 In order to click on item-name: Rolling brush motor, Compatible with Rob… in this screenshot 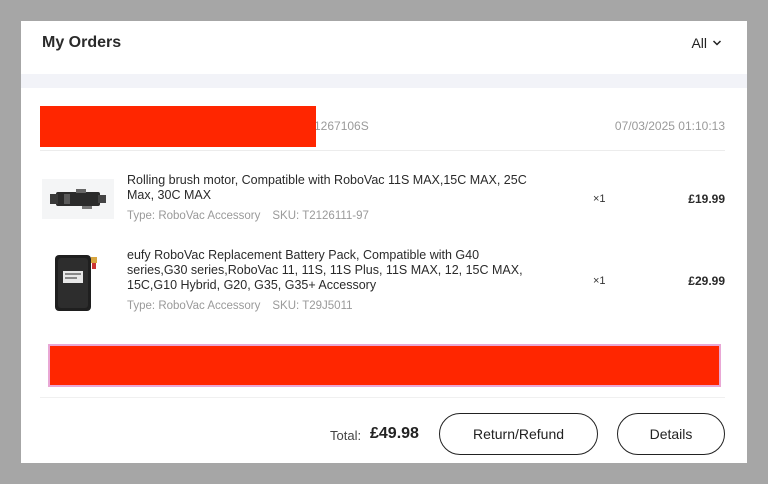, I will do `click(332, 188)`.